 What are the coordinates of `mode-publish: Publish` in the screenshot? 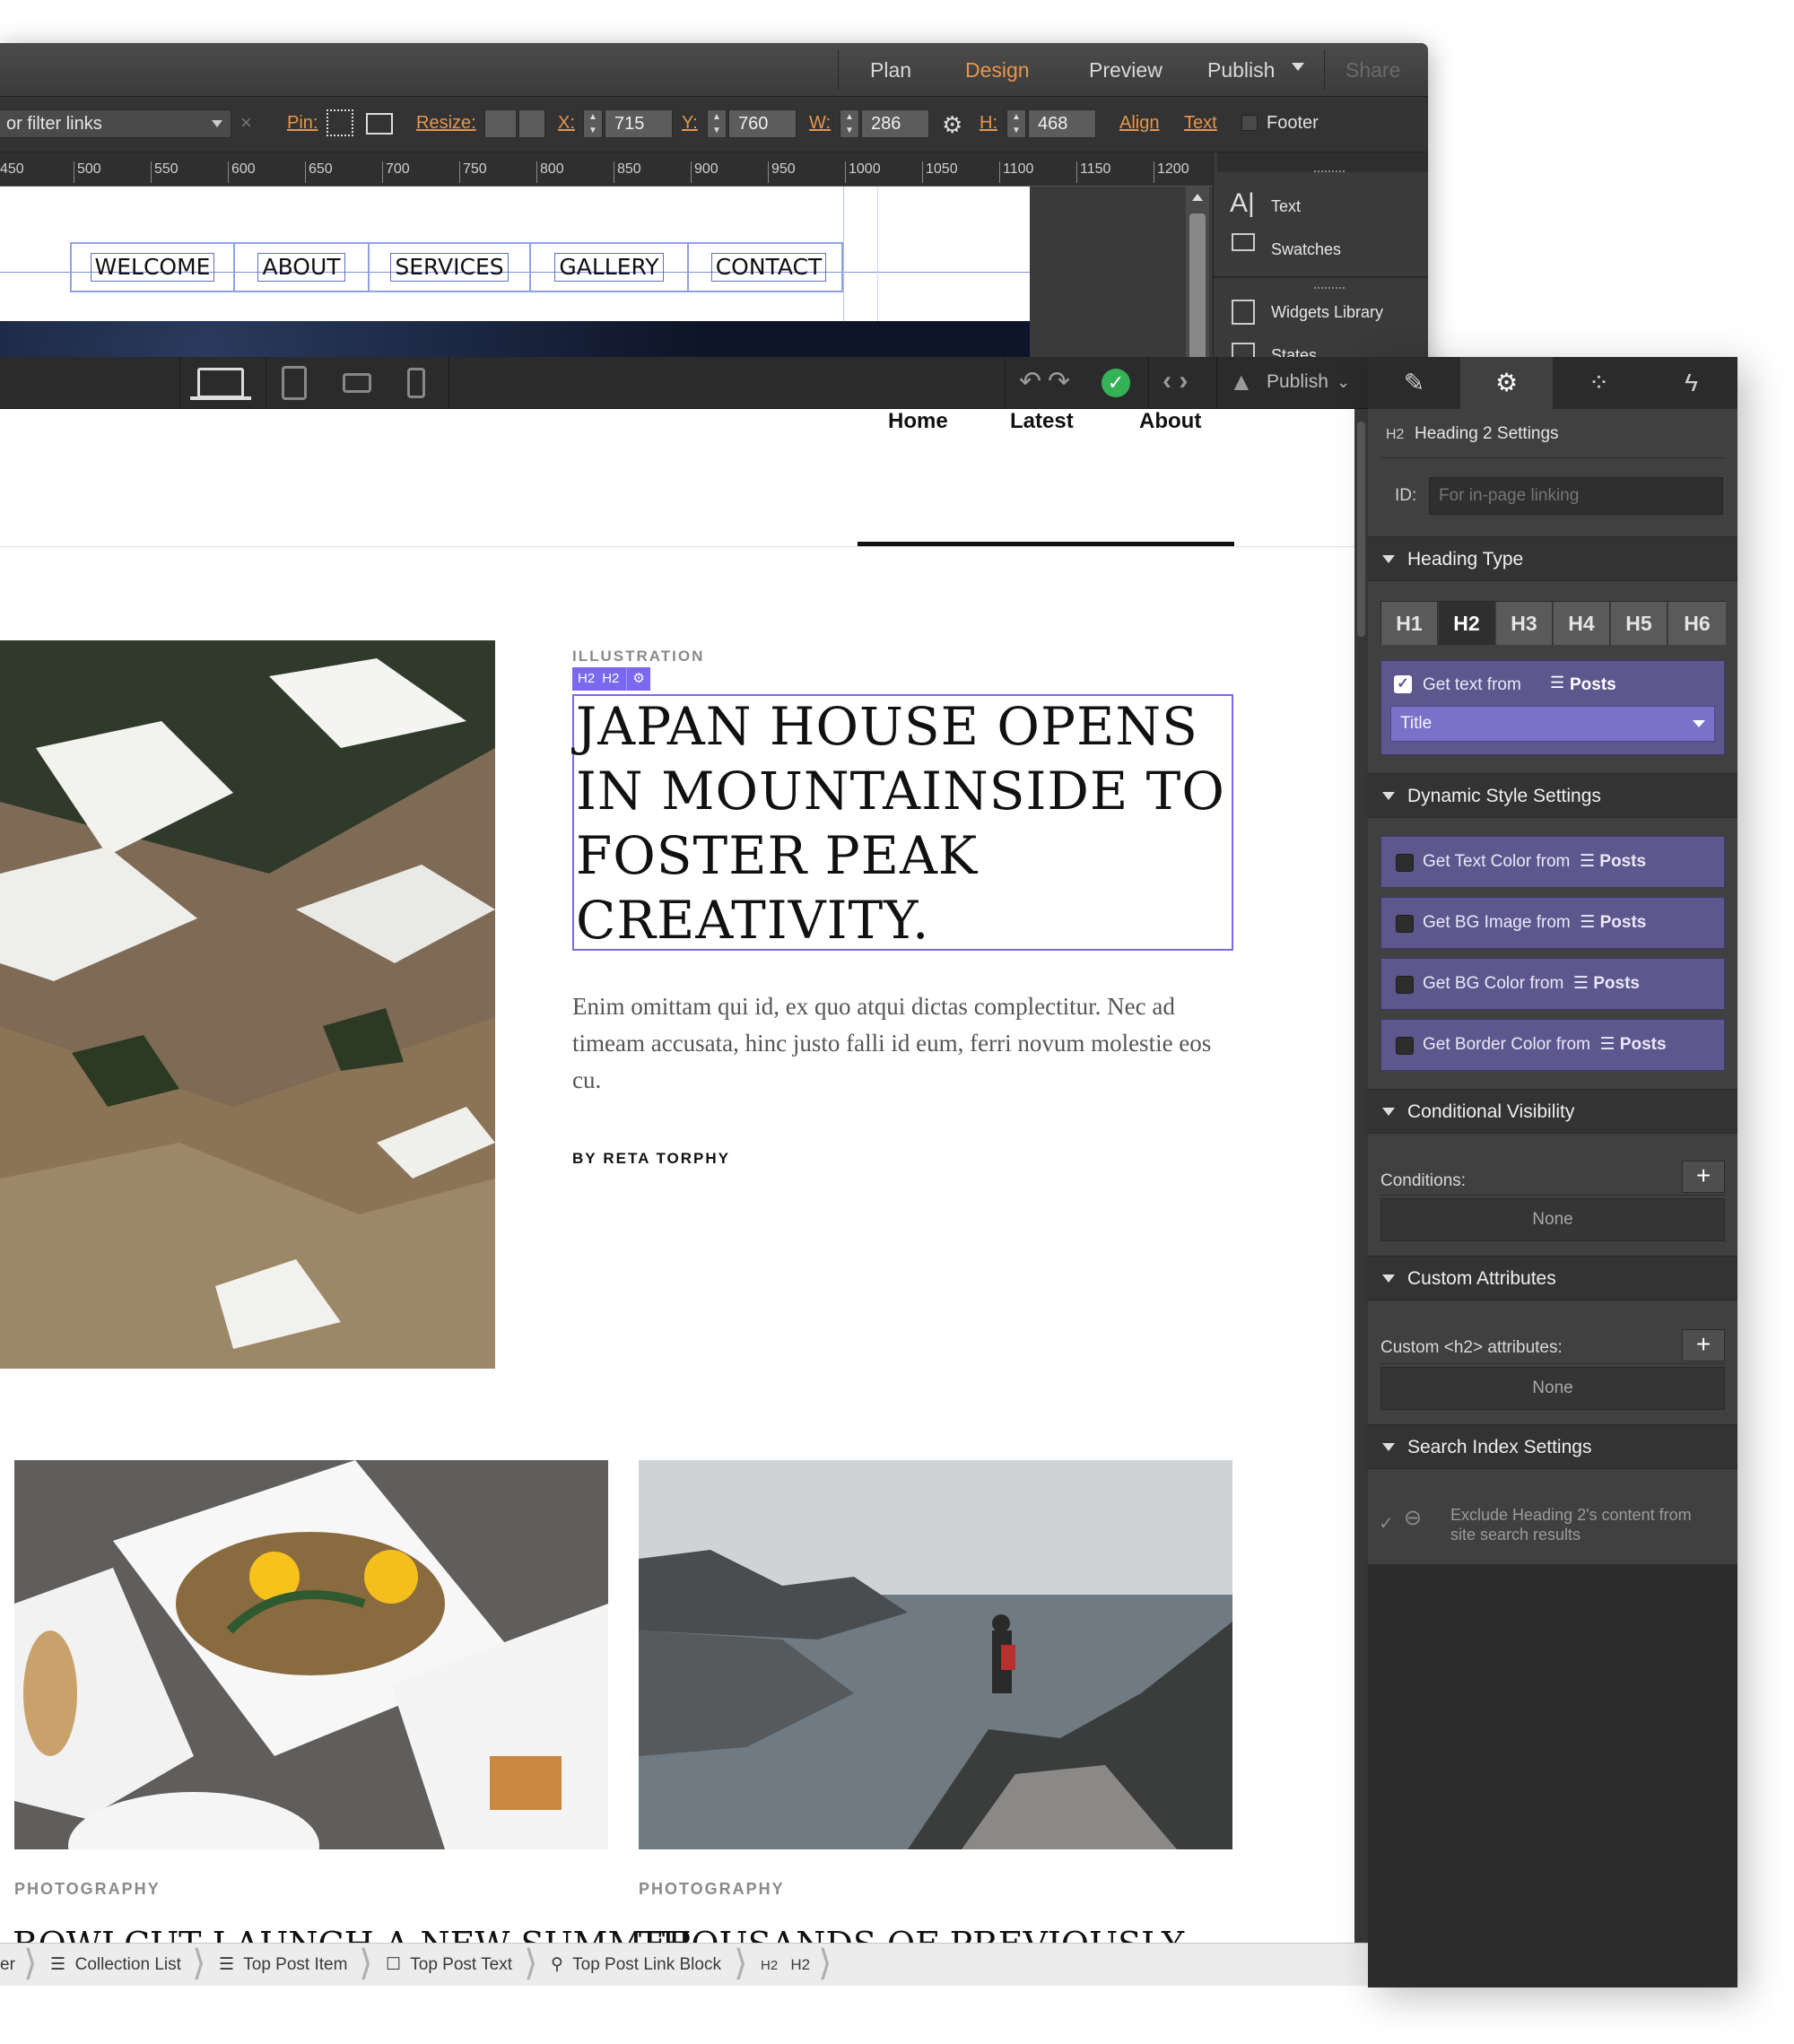 It's located at (1241, 70).